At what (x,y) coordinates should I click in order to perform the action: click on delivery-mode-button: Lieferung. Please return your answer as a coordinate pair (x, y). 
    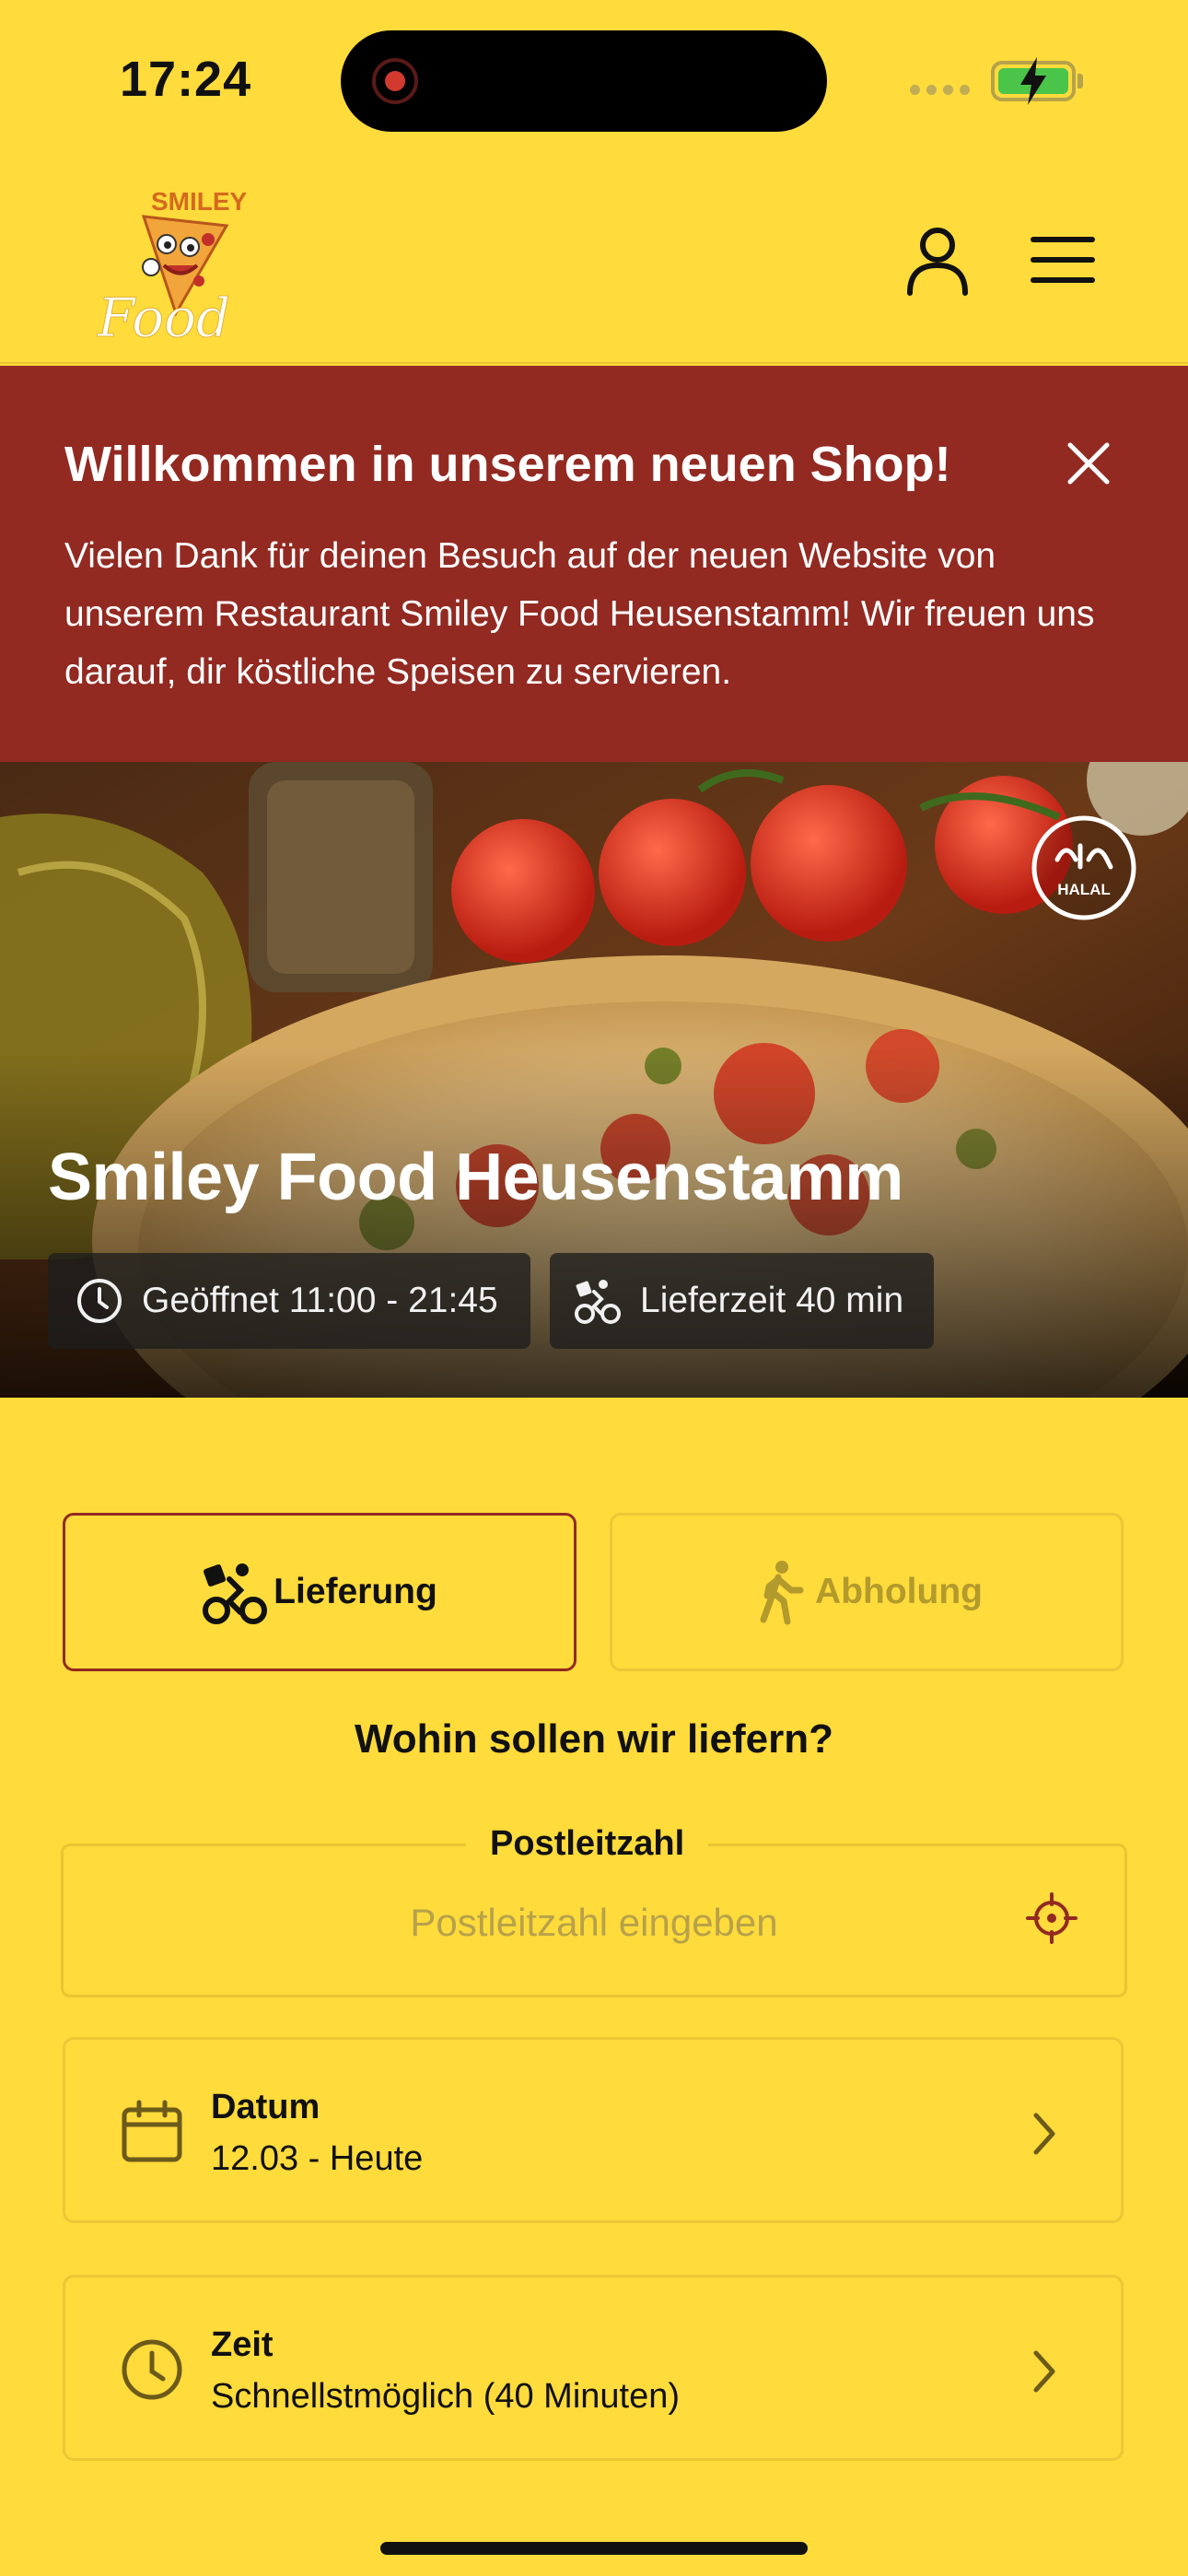
    Looking at the image, I should click on (320, 1592).